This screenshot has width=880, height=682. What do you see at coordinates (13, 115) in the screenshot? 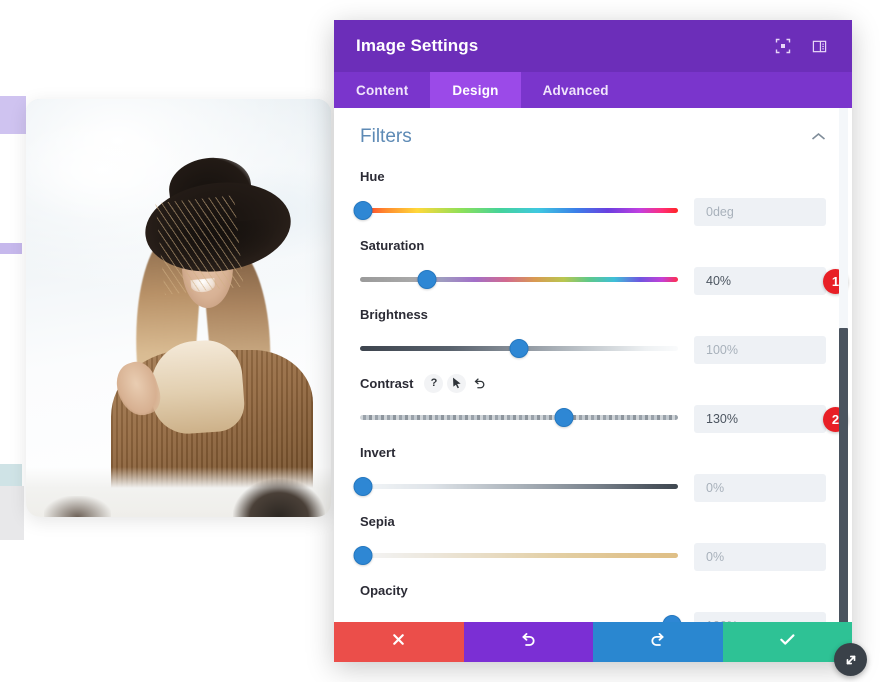
I see `decor-bar-purple-top` at bounding box center [13, 115].